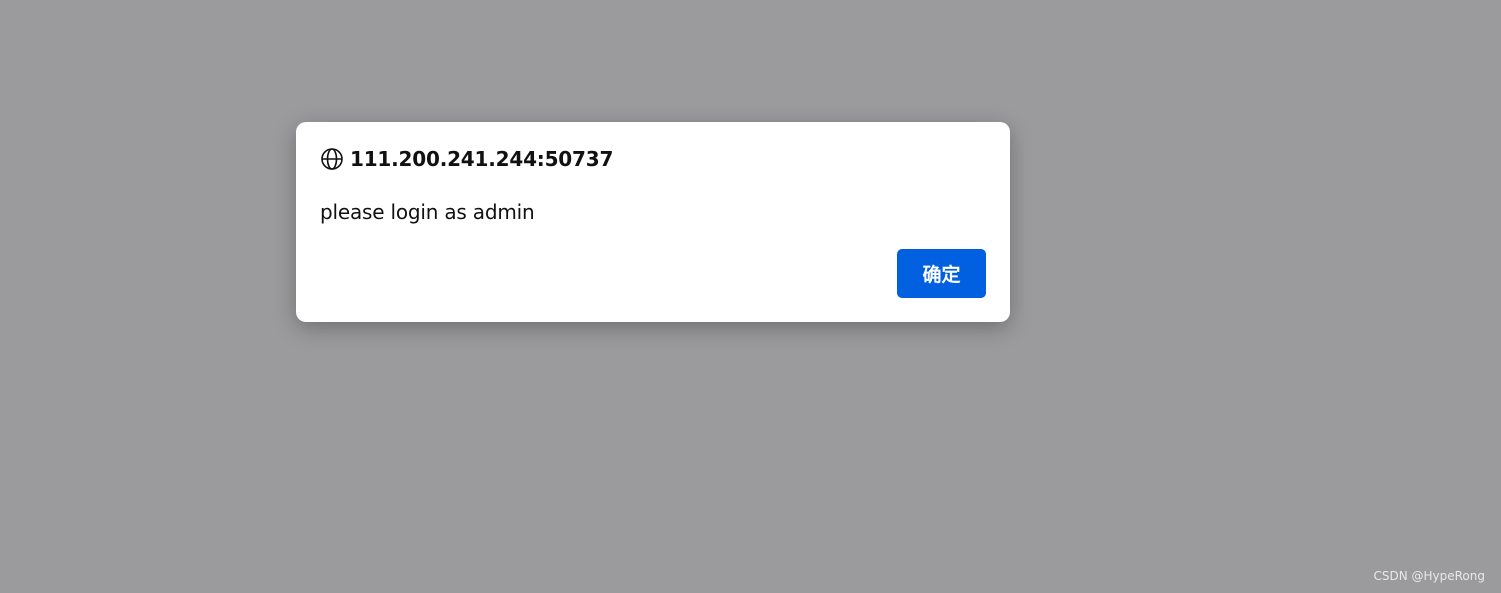  I want to click on dialog-origin-title: 111.200.241.244:50737, so click(482, 159).